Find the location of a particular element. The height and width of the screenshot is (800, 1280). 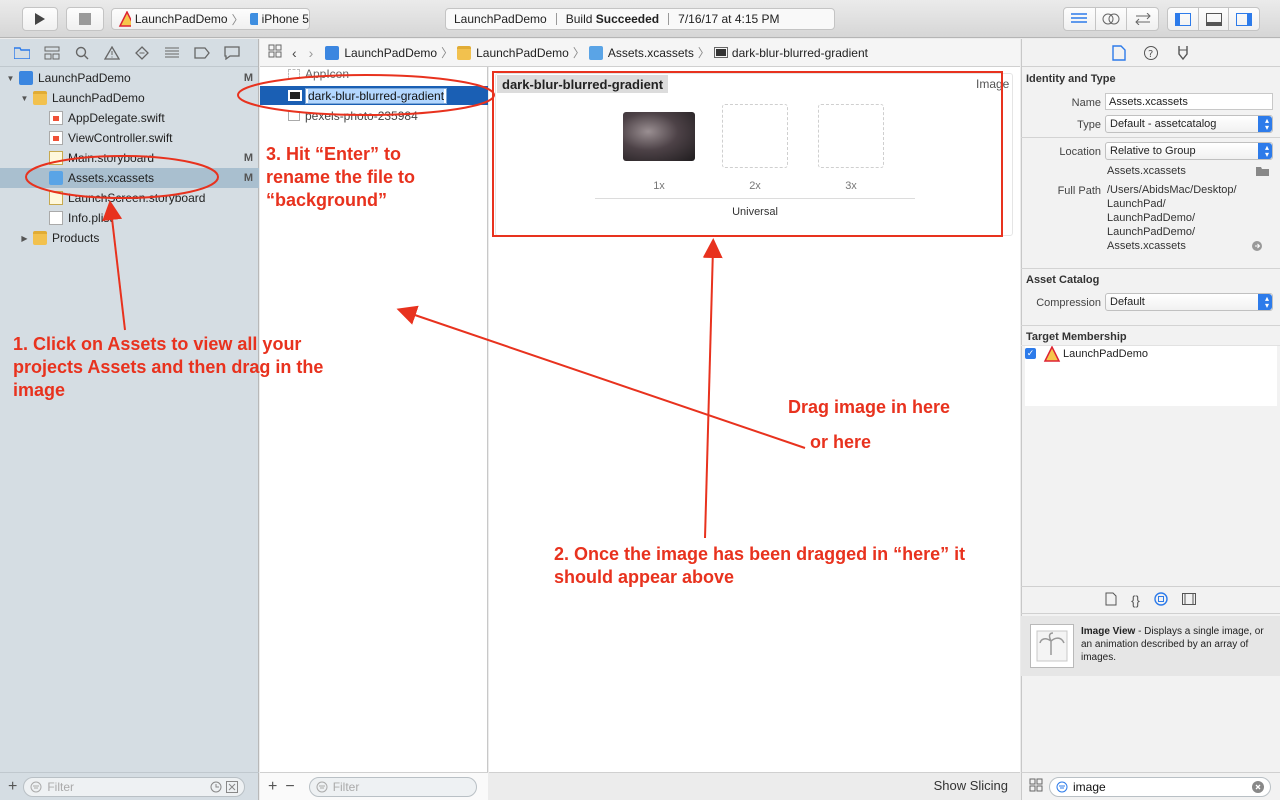

popup-value: Default is located at coordinates (1127, 302).